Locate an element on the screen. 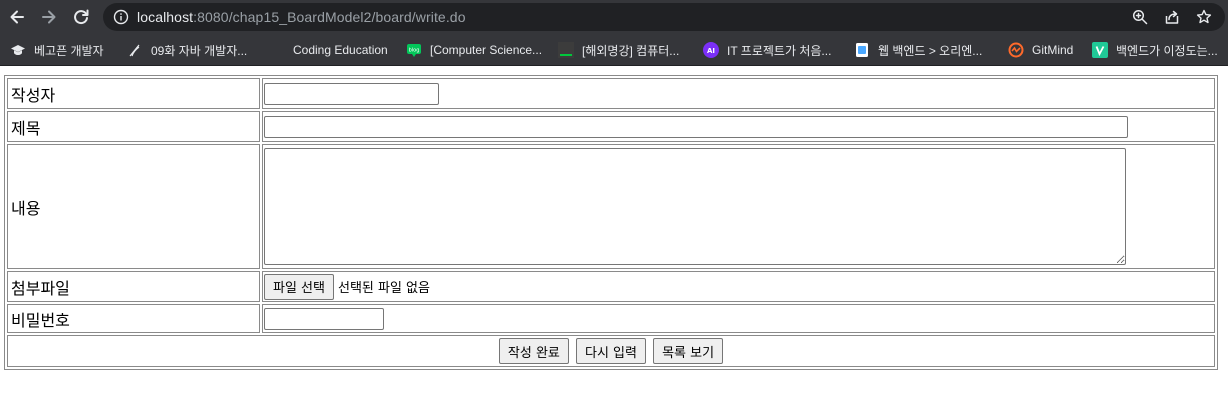  writer-input is located at coordinates (351, 93).